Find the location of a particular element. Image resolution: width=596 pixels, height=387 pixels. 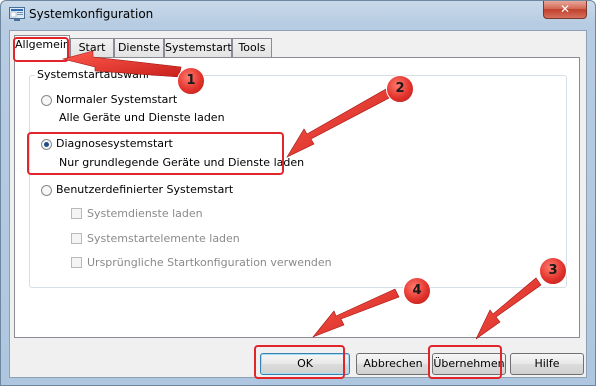

close-button: ✕ is located at coordinates (565, 10).